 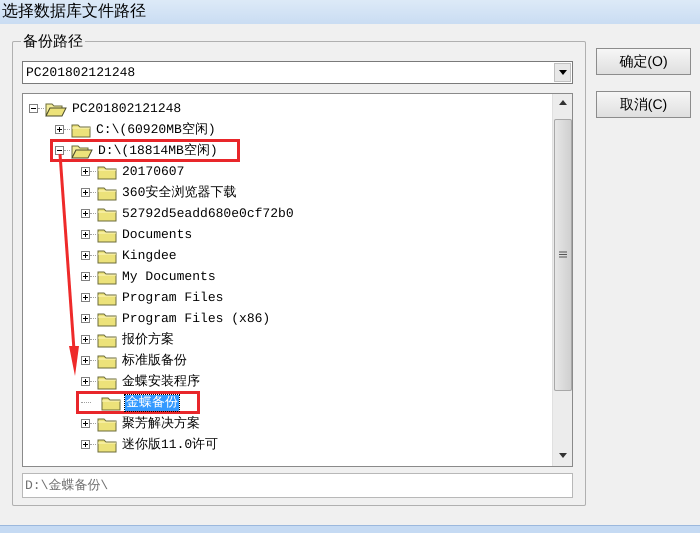 I want to click on scroll-down-icon, so click(x=562, y=455).